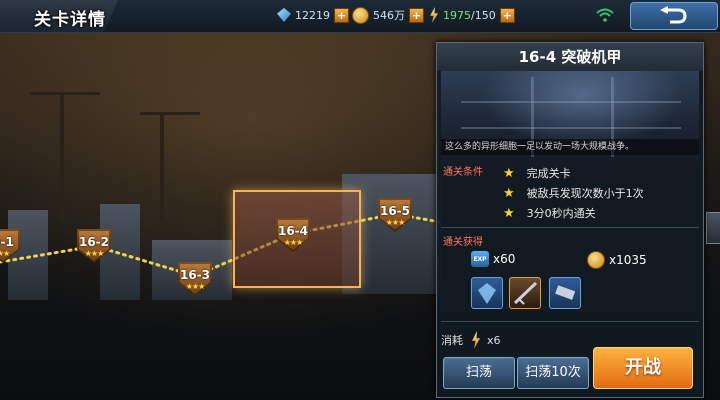  What do you see at coordinates (504, 259) in the screenshot?
I see `exp-reward-value: x60` at bounding box center [504, 259].